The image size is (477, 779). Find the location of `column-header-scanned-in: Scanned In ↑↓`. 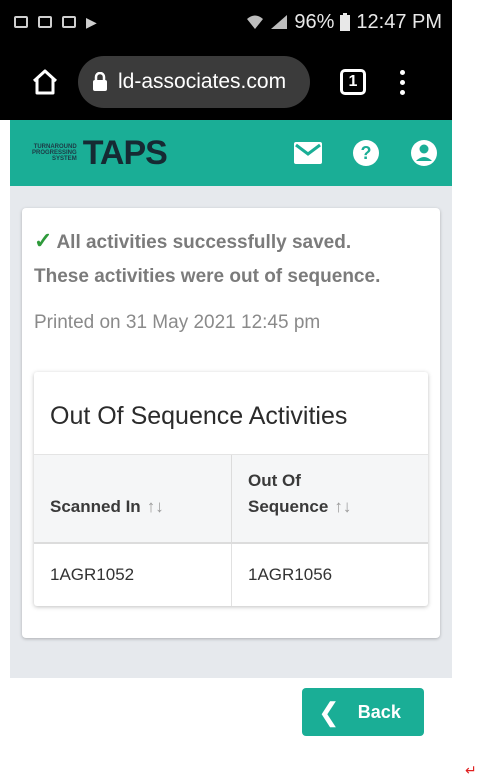

column-header-scanned-in: Scanned In ↑↓ is located at coordinates (133, 498).